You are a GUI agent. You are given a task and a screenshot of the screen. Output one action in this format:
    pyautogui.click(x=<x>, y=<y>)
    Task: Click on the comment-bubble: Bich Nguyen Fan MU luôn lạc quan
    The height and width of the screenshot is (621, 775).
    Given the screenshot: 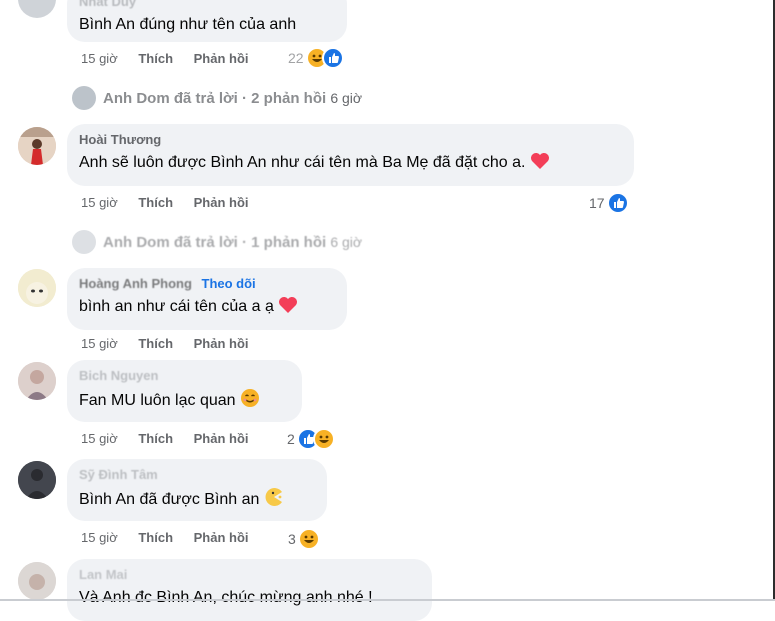 What is the action you would take?
    pyautogui.click(x=184, y=391)
    